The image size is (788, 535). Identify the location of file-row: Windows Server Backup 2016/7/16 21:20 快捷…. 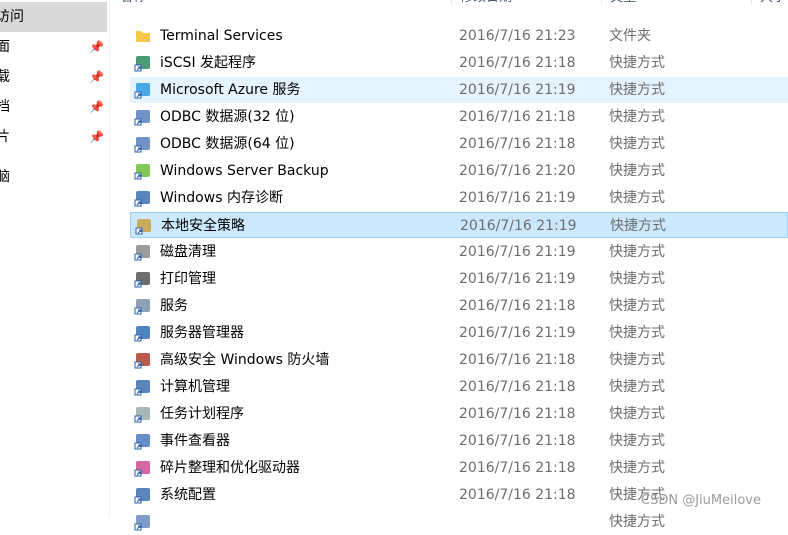
(459, 171).